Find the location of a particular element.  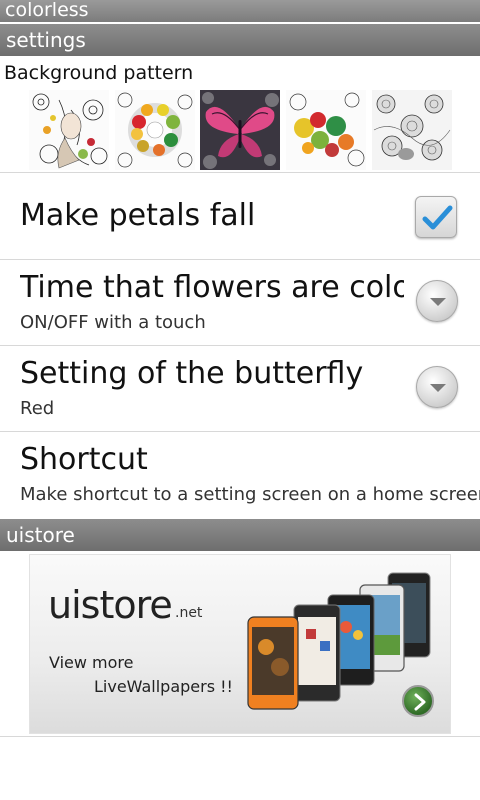

background-pattern-gallery is located at coordinates (241, 130).